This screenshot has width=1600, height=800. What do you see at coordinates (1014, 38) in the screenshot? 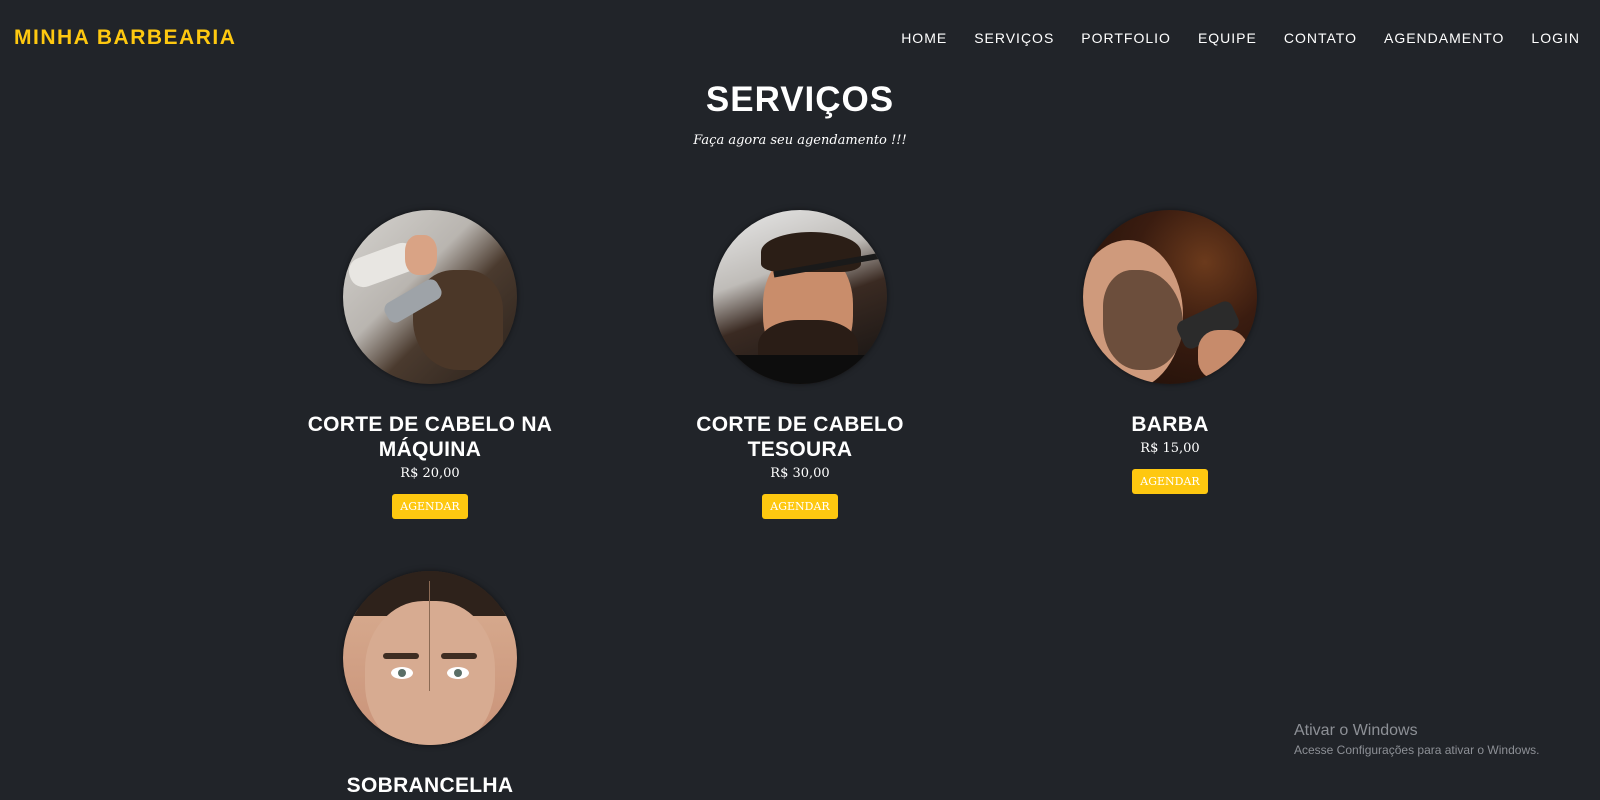
I see `nav-link-servicos: SERVIÇOS` at bounding box center [1014, 38].